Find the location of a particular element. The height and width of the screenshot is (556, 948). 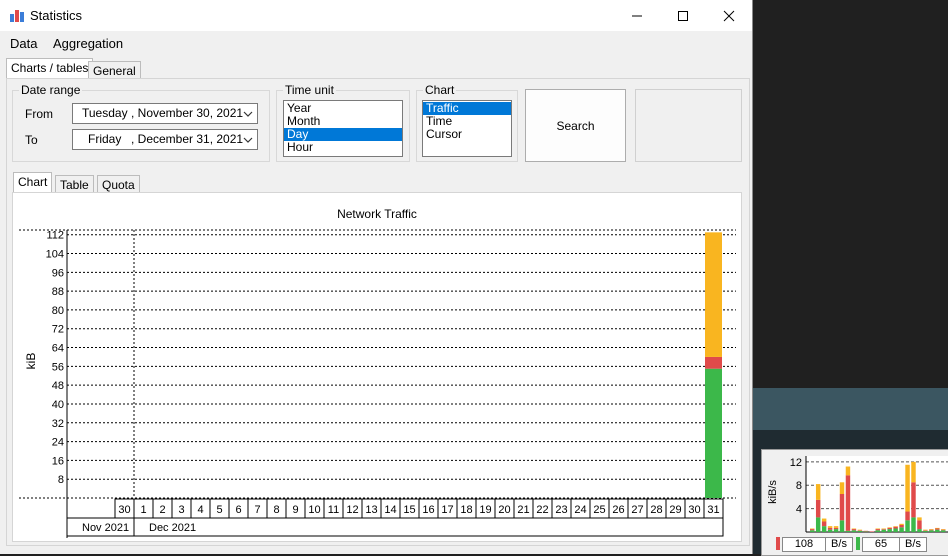

x-tick-label: 24 is located at coordinates (580, 510).